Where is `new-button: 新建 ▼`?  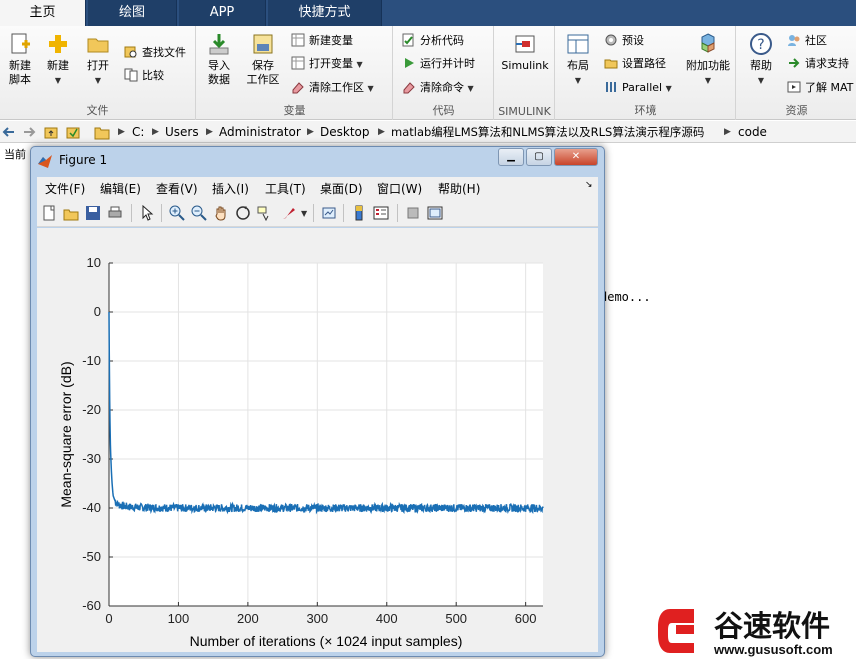 new-button: 新建 ▼ is located at coordinates (58, 60).